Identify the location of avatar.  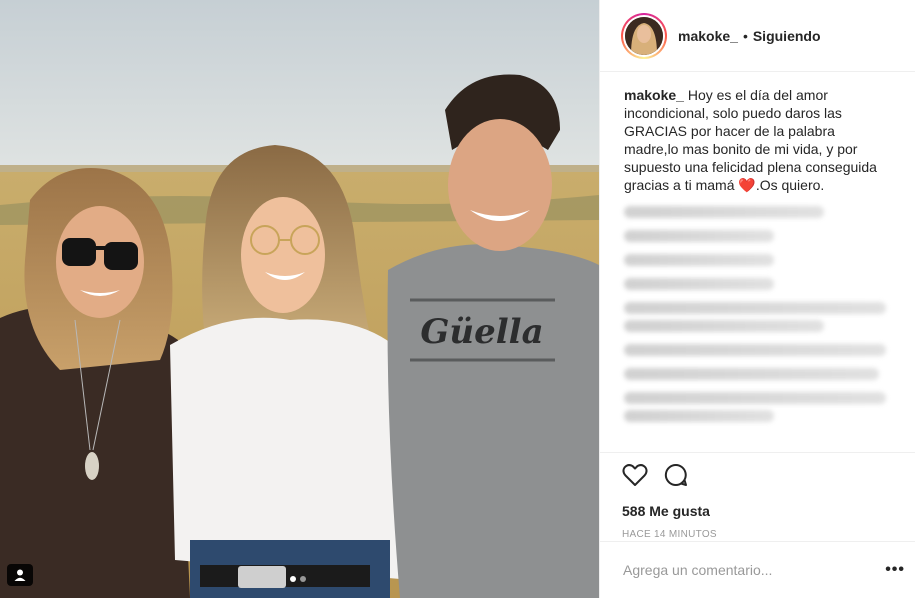
(644, 35).